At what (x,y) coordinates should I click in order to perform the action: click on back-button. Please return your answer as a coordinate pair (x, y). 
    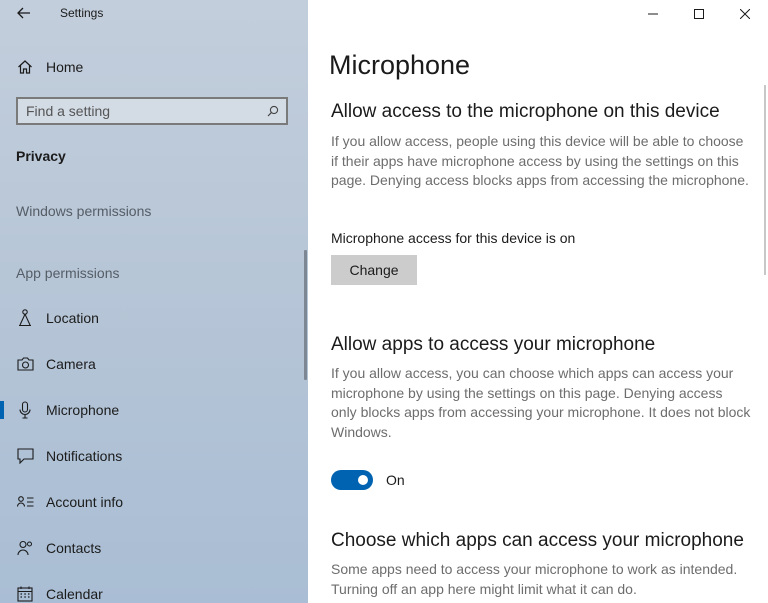
    Looking at the image, I should click on (24, 13).